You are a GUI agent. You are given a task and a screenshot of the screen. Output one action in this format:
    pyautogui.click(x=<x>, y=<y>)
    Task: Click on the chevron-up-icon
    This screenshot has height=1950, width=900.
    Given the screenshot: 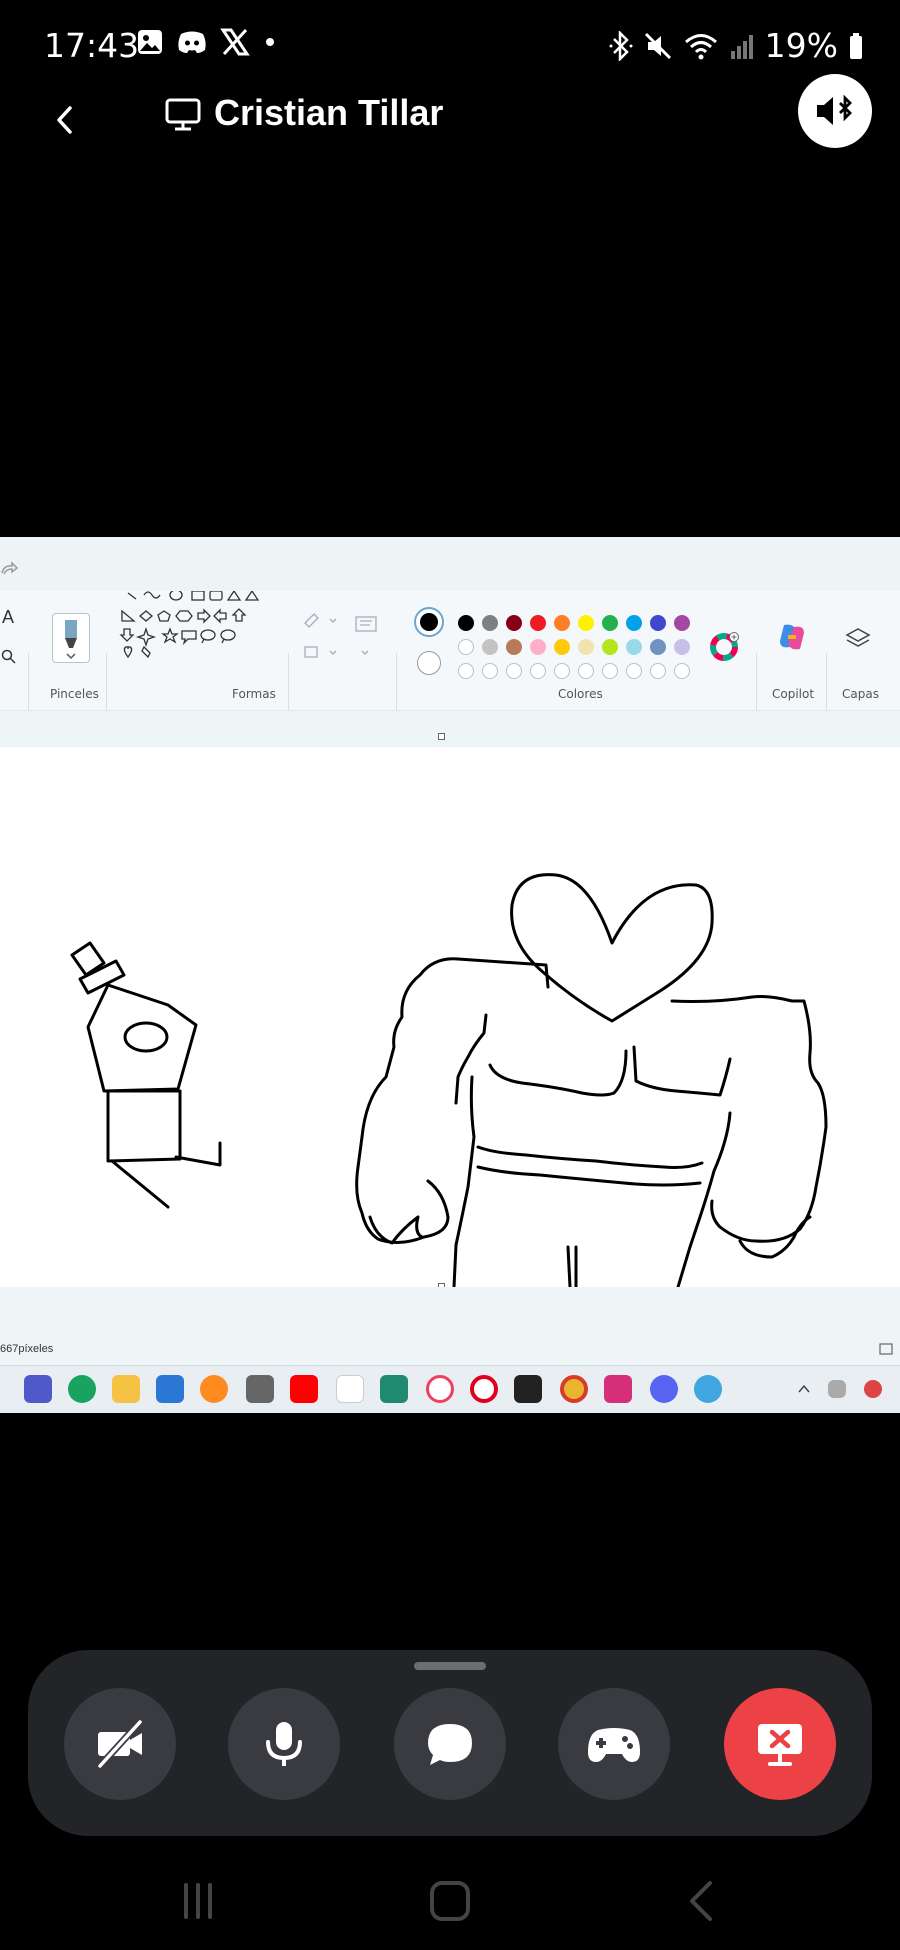 What is the action you would take?
    pyautogui.click(x=804, y=1389)
    